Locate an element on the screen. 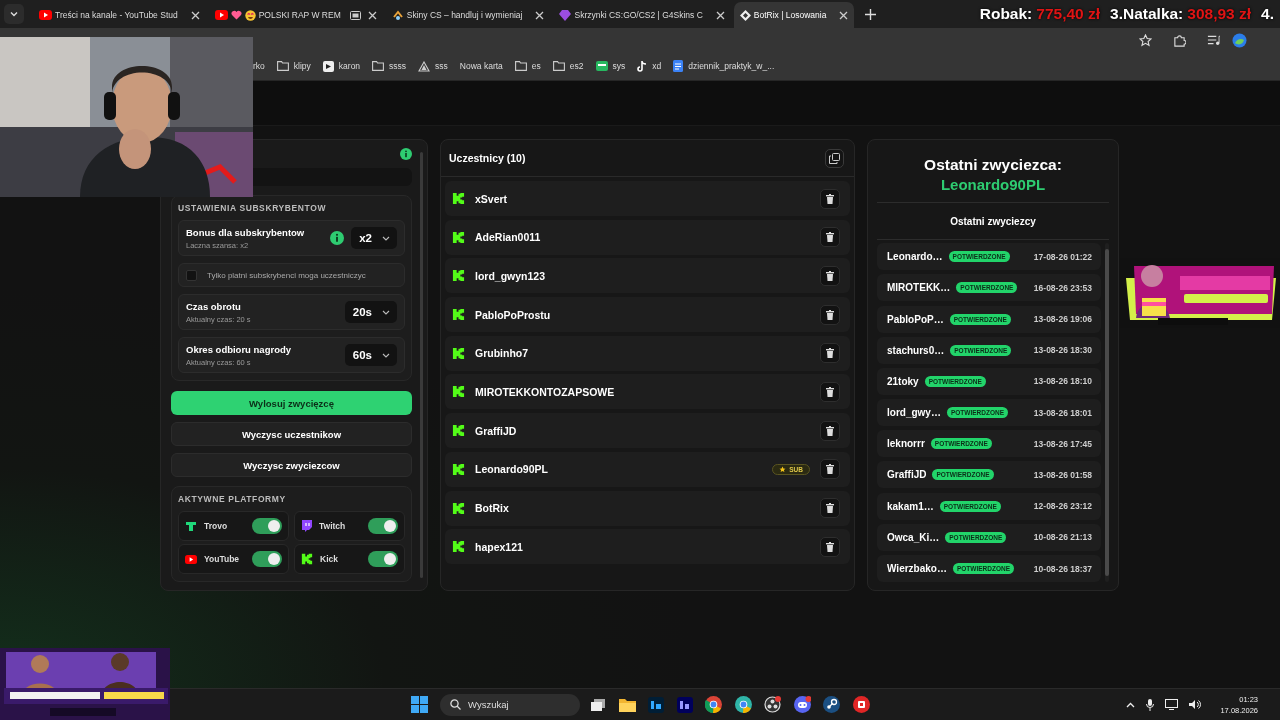 This screenshot has width=1280, height=720. clear-button: Wyczysc zwyciezcow is located at coordinates (291, 465).